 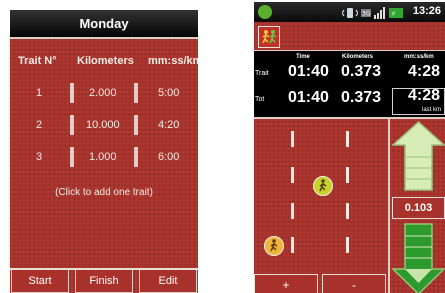 I want to click on day-title: Monday, so click(x=104, y=23).